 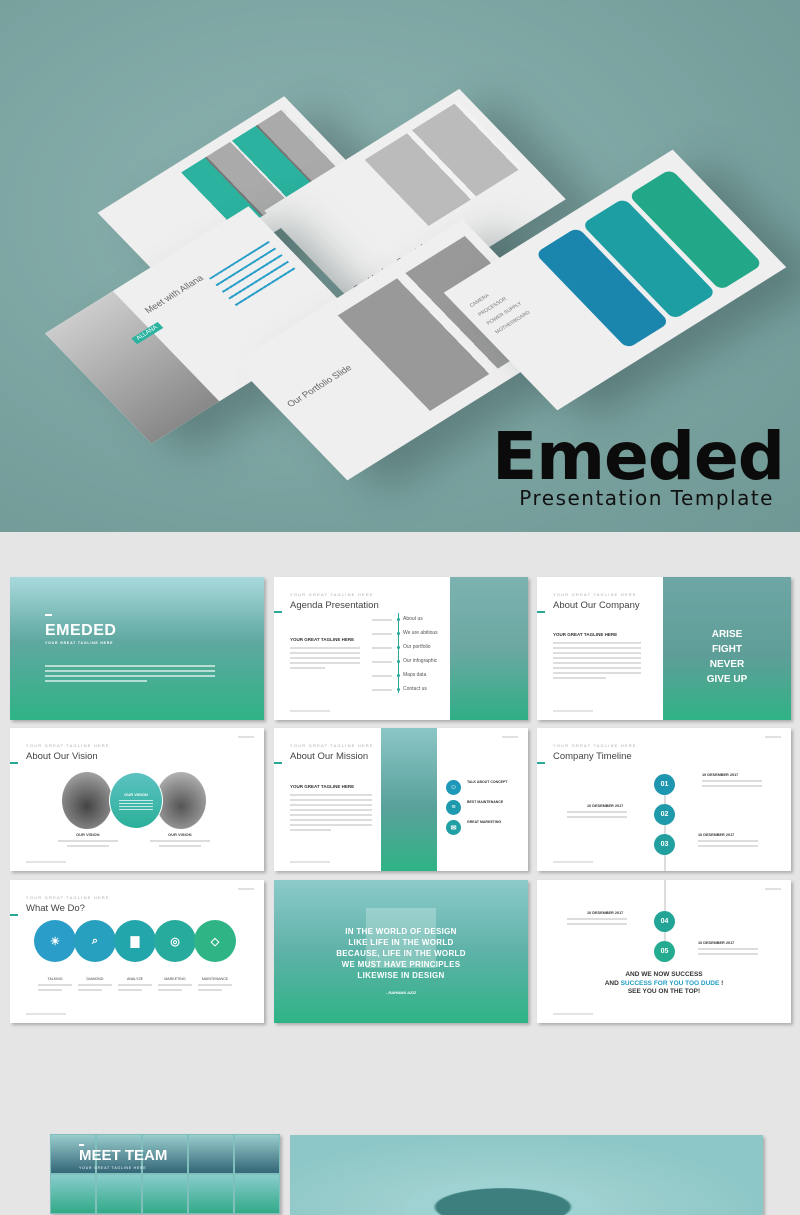 I want to click on feature-label: TALK ABOUT CONCEPT, so click(x=487, y=782).